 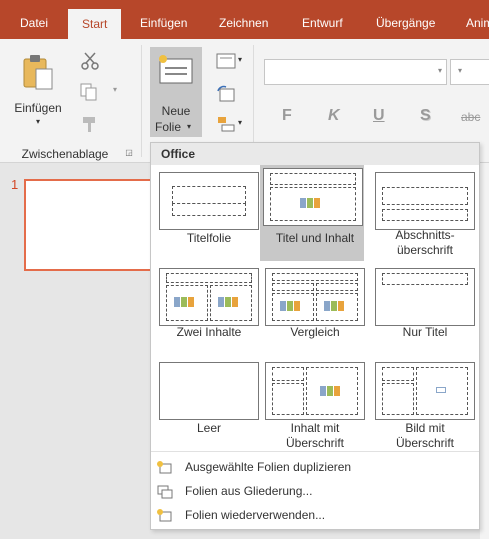 I want to click on paste-icon, so click(x=40, y=73).